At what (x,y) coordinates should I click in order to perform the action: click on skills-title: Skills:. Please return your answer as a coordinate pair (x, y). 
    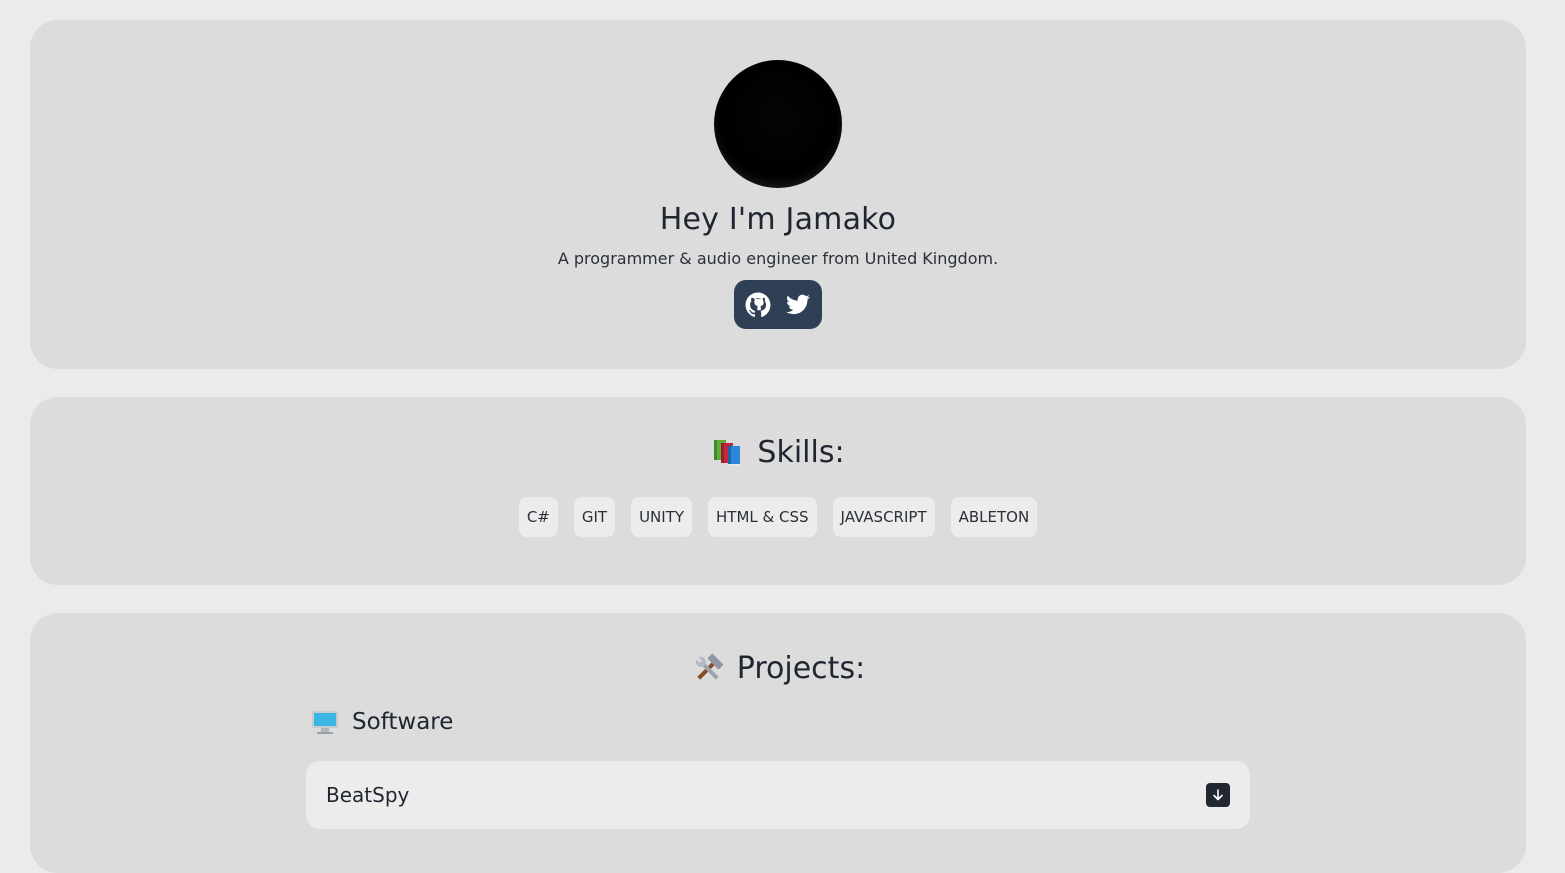
    Looking at the image, I should click on (801, 452).